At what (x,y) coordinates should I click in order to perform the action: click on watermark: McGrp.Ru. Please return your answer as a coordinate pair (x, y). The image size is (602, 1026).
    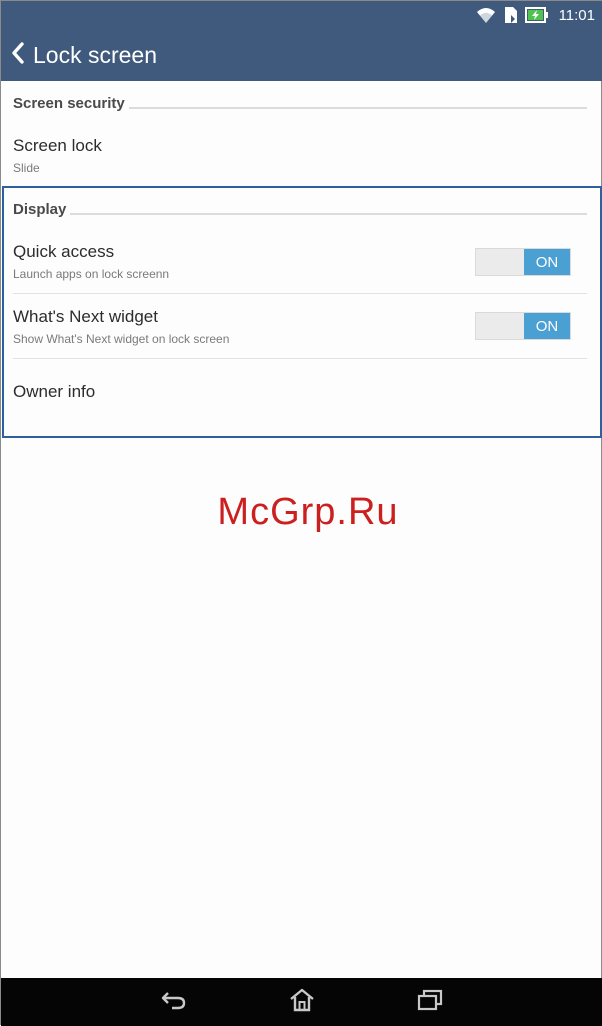
    Looking at the image, I should click on (308, 512).